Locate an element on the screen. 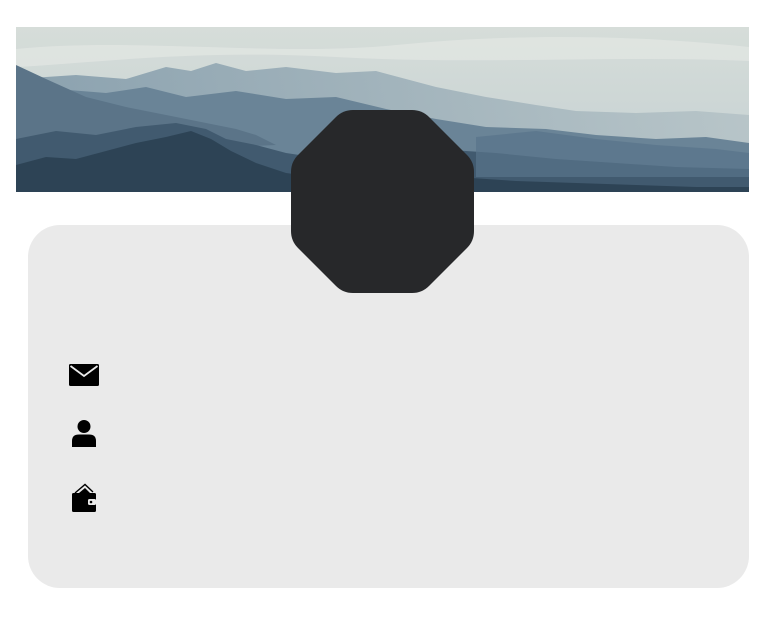  avatar is located at coordinates (382, 201).